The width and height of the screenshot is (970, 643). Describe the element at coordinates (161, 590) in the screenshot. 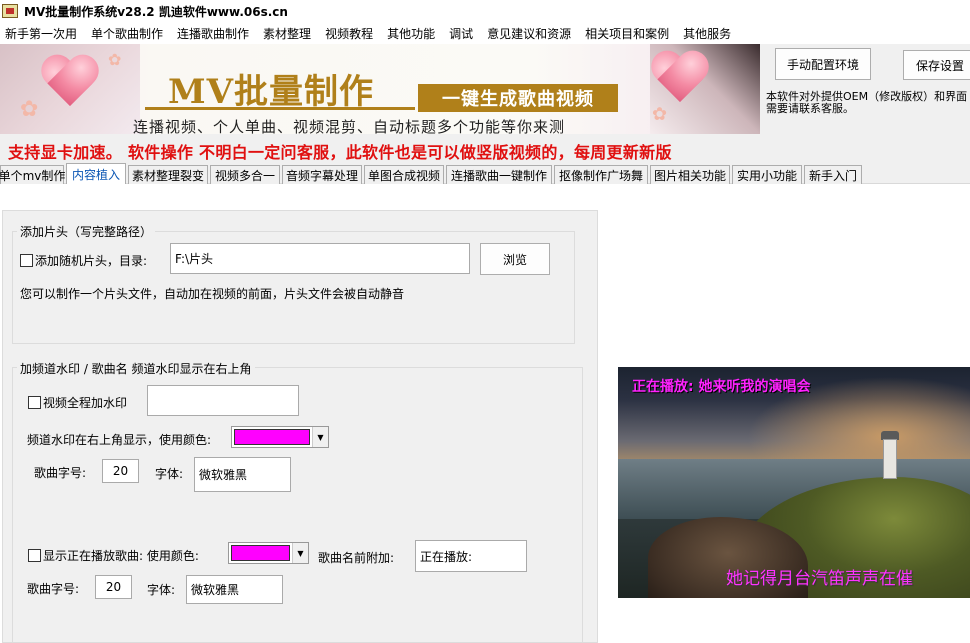

I see `font-label-2: 字体:` at that location.